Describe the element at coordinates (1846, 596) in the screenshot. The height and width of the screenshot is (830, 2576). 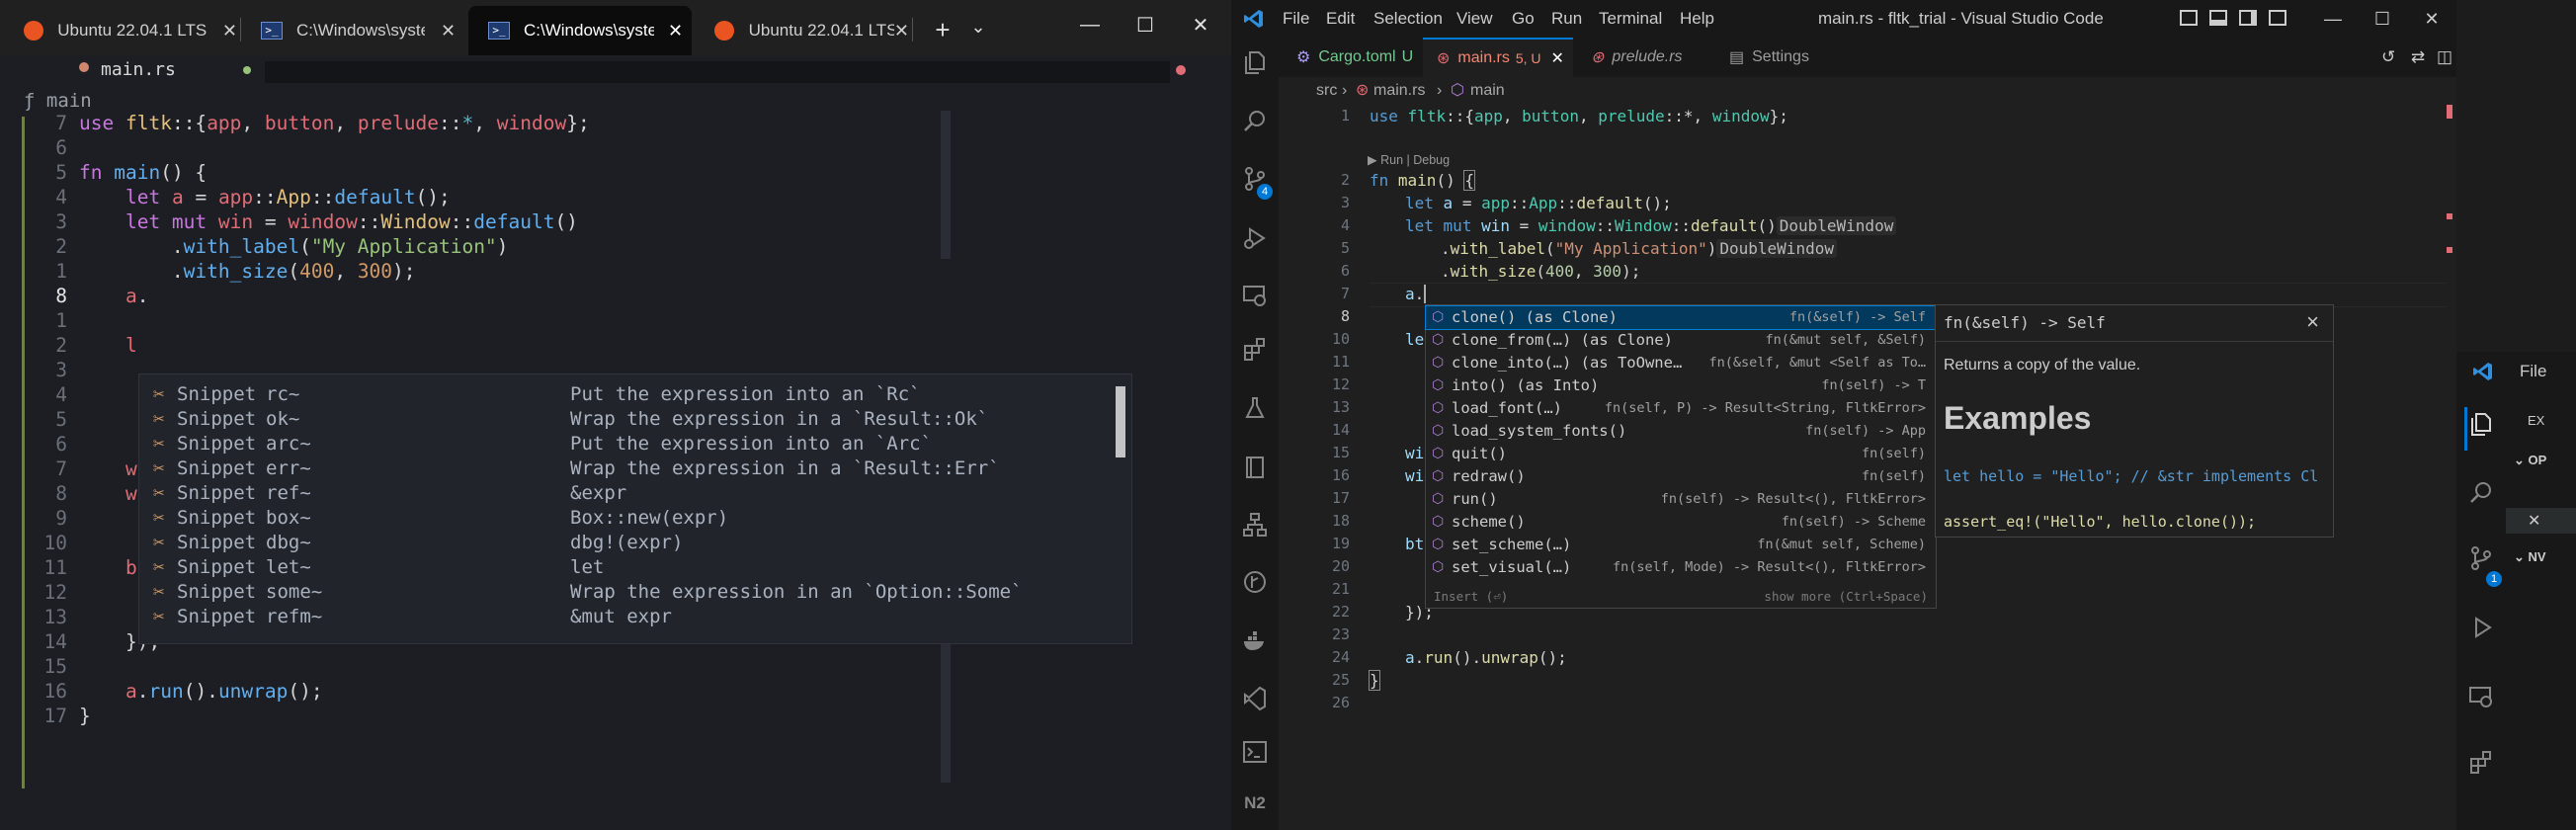
I see `show-more-hint: show more (Ctrl+Space)` at that location.